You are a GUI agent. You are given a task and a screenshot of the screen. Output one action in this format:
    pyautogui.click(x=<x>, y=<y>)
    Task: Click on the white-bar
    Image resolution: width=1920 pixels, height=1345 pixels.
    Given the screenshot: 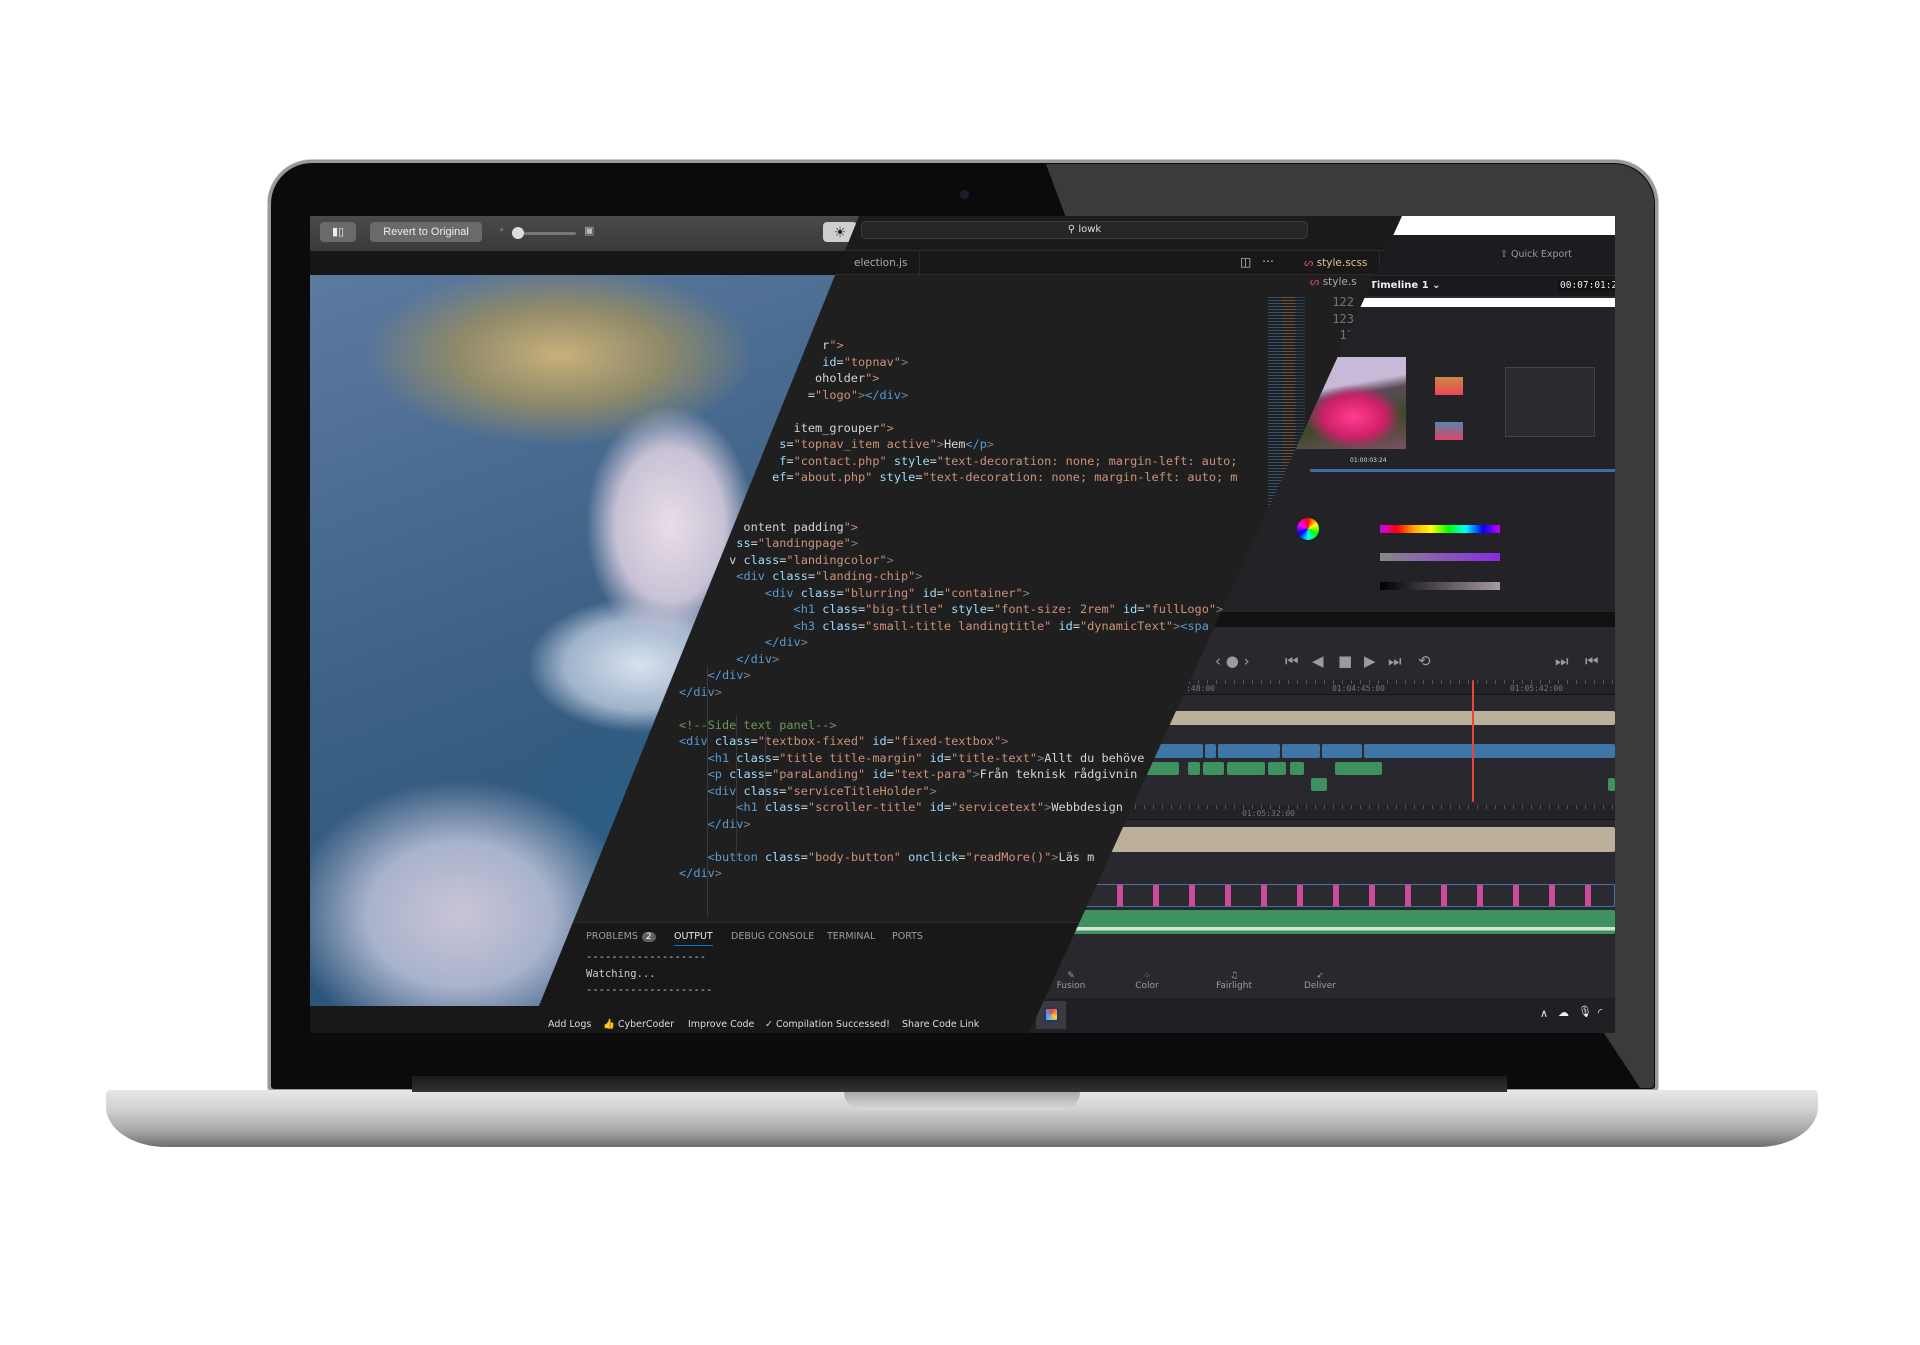 What is the action you would take?
    pyautogui.click(x=1492, y=225)
    